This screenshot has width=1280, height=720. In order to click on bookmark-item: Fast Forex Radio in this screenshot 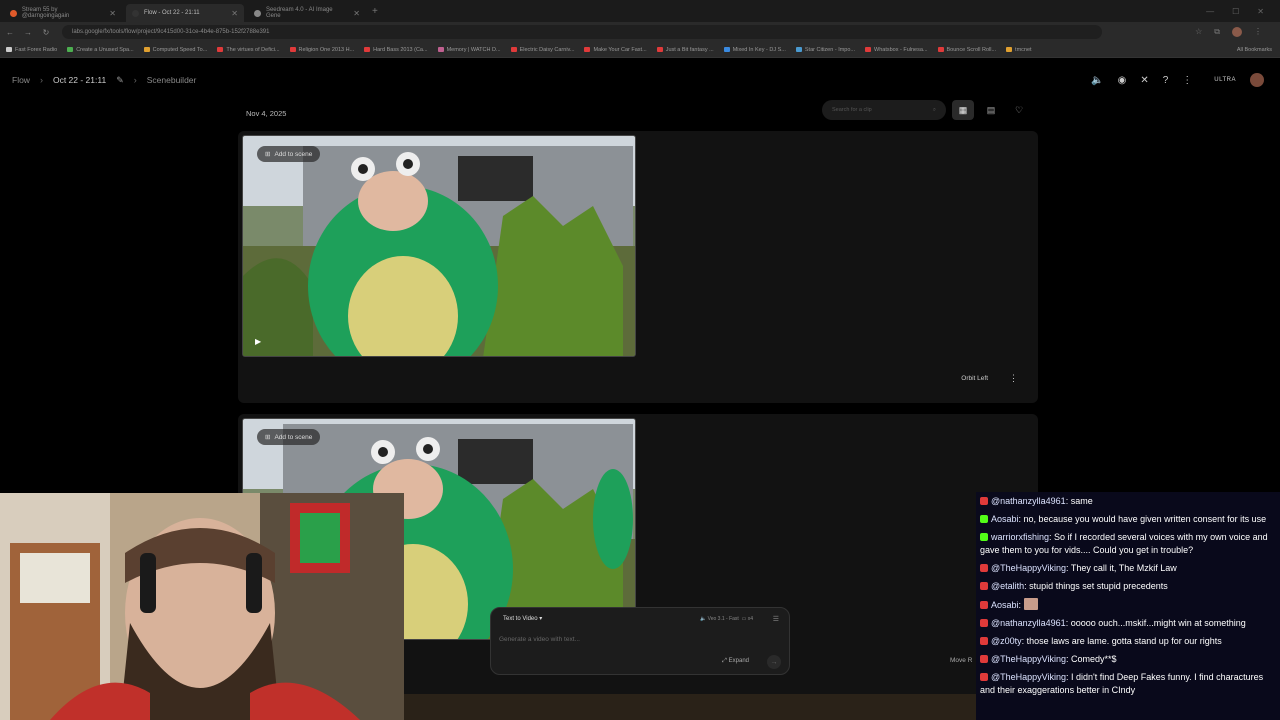, I will do `click(31, 50)`.